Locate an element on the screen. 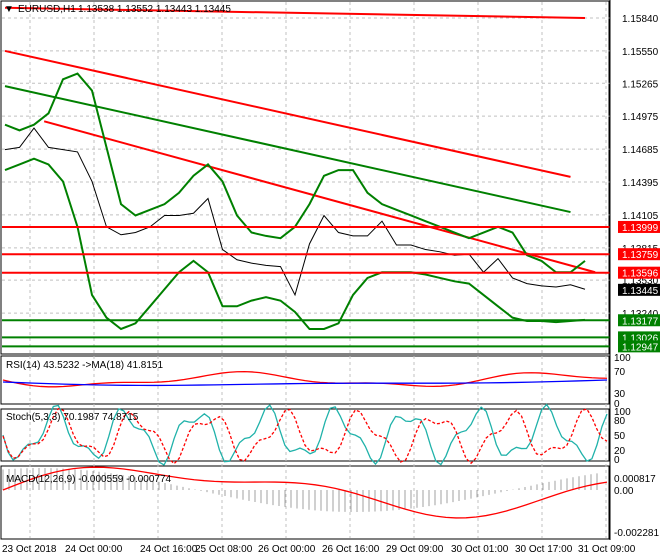 This screenshot has height=560, width=660. price-tick: 1.15265 is located at coordinates (640, 84).